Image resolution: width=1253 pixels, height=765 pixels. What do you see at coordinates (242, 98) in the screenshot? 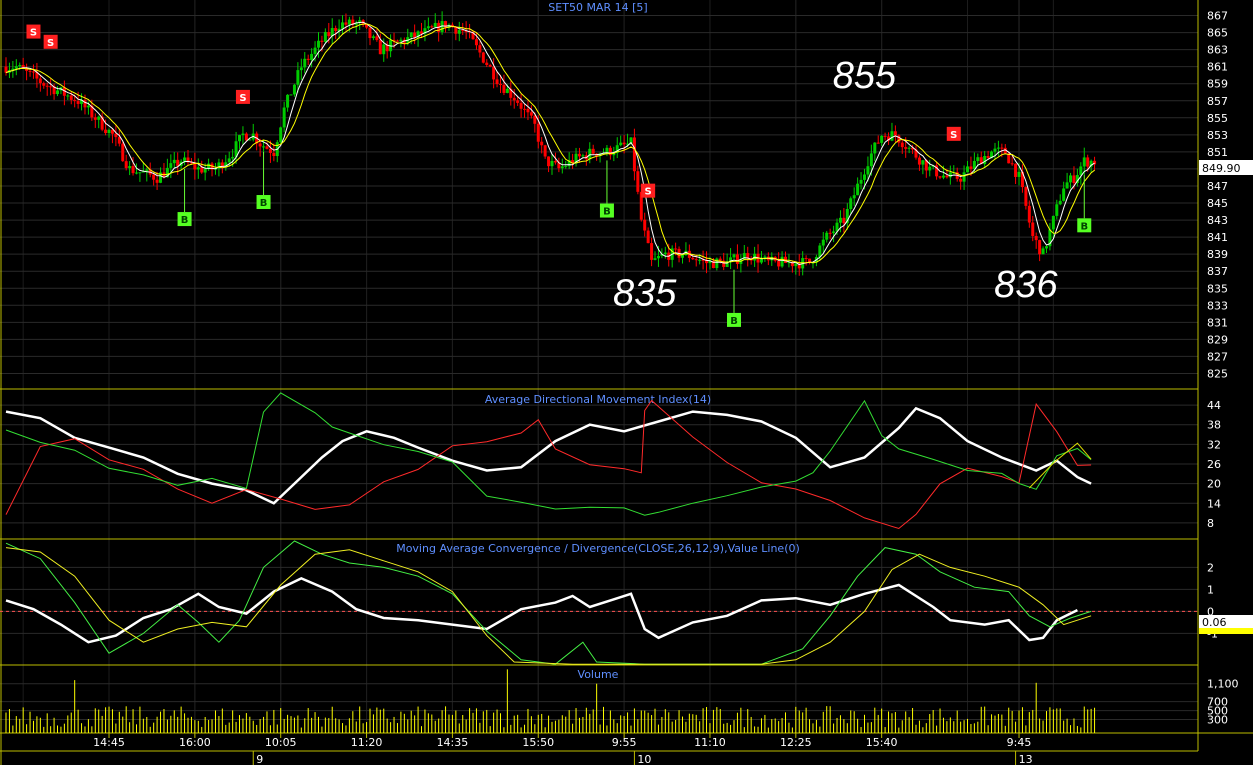
I see `sell-signal-label: S` at bounding box center [242, 98].